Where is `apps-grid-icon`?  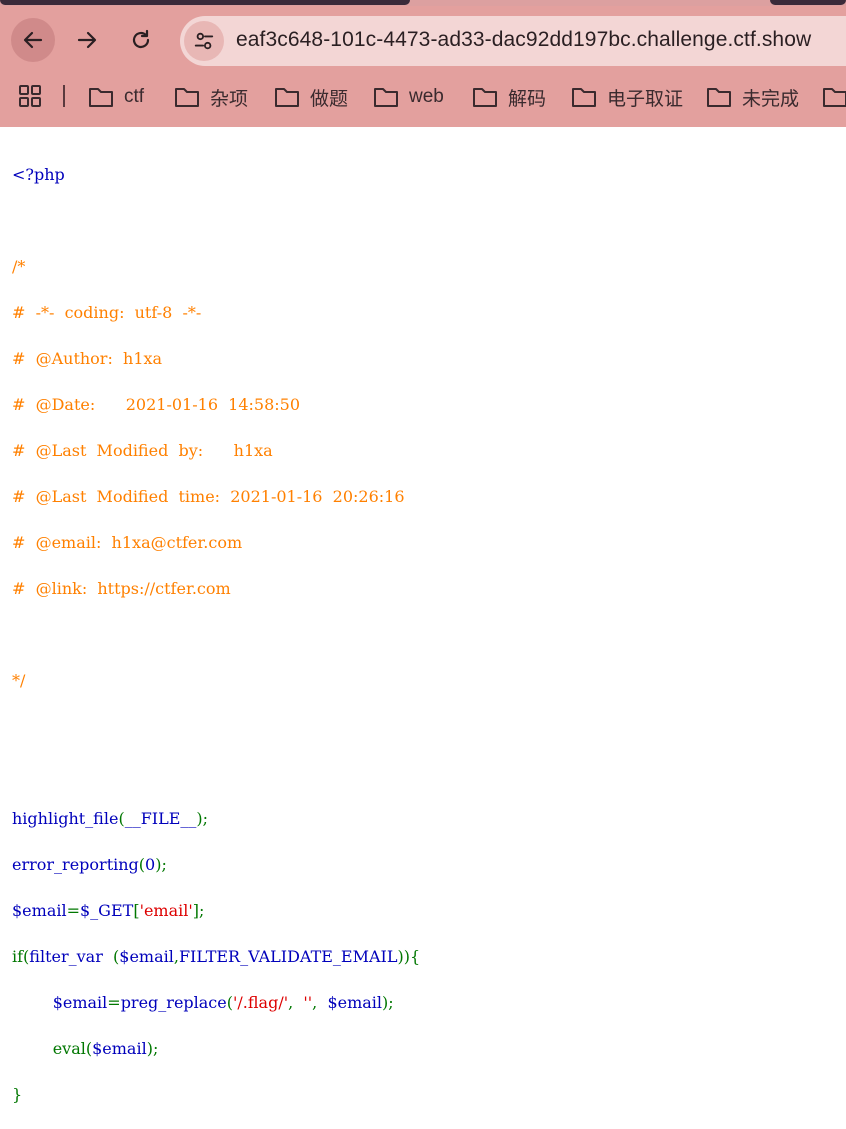 apps-grid-icon is located at coordinates (30, 96).